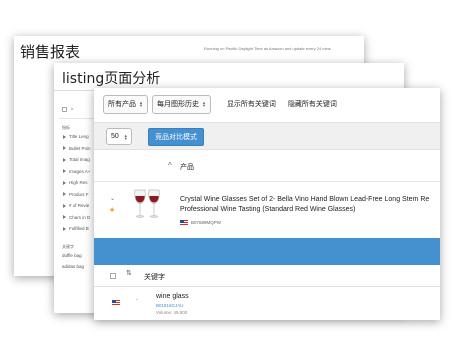  Describe the element at coordinates (267, 136) in the screenshot. I see `action-bar: 50 ▲ ▼ 竞品对比模式` at that location.